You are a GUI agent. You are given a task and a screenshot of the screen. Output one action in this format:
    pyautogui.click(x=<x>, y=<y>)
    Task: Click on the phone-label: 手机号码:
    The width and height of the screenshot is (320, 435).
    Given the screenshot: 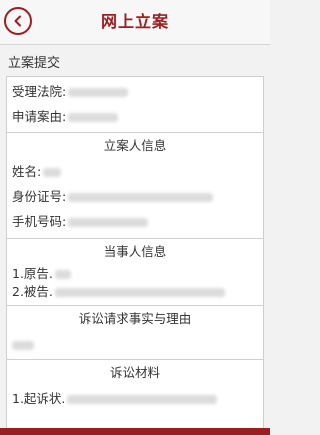 What is the action you would take?
    pyautogui.click(x=39, y=221)
    